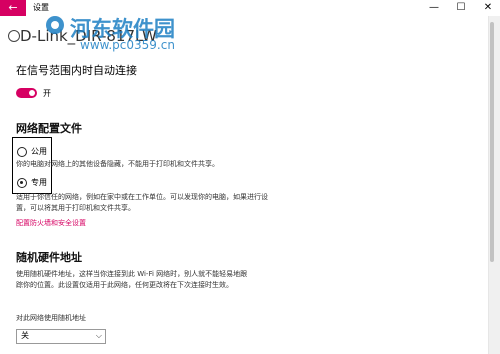 The width and height of the screenshot is (500, 354). I want to click on auto-connect-label: 在信号范围内时自动连接, so click(76, 70).